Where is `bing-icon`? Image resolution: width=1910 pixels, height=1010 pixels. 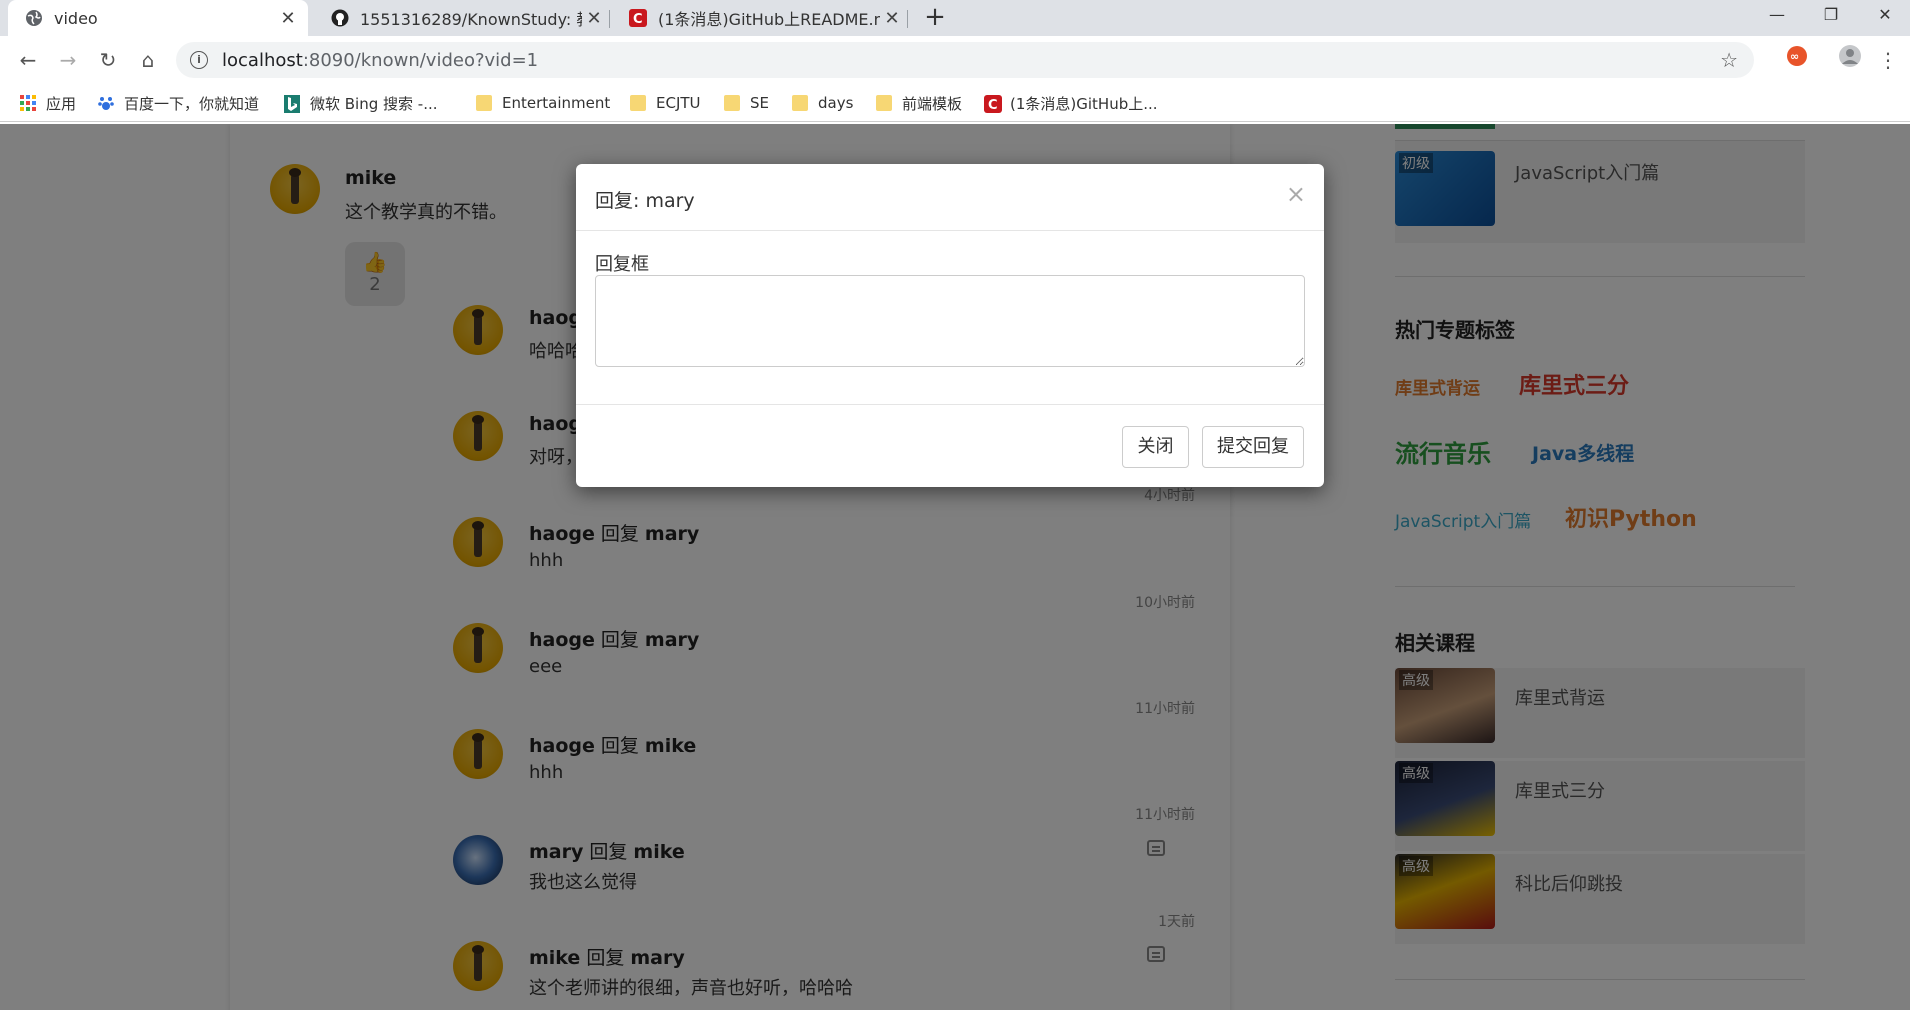
bing-icon is located at coordinates (292, 104).